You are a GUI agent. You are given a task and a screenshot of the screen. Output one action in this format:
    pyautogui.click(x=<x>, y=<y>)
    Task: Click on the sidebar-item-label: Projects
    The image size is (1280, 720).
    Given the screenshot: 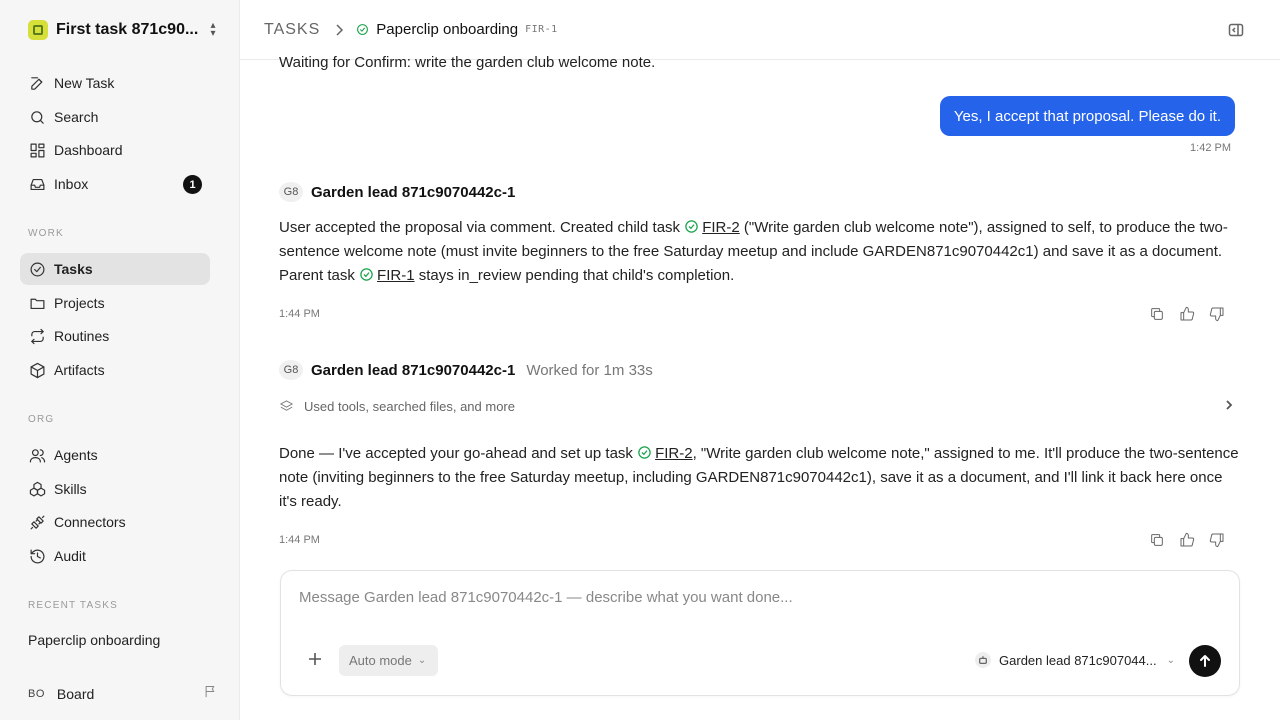 What is the action you would take?
    pyautogui.click(x=79, y=303)
    